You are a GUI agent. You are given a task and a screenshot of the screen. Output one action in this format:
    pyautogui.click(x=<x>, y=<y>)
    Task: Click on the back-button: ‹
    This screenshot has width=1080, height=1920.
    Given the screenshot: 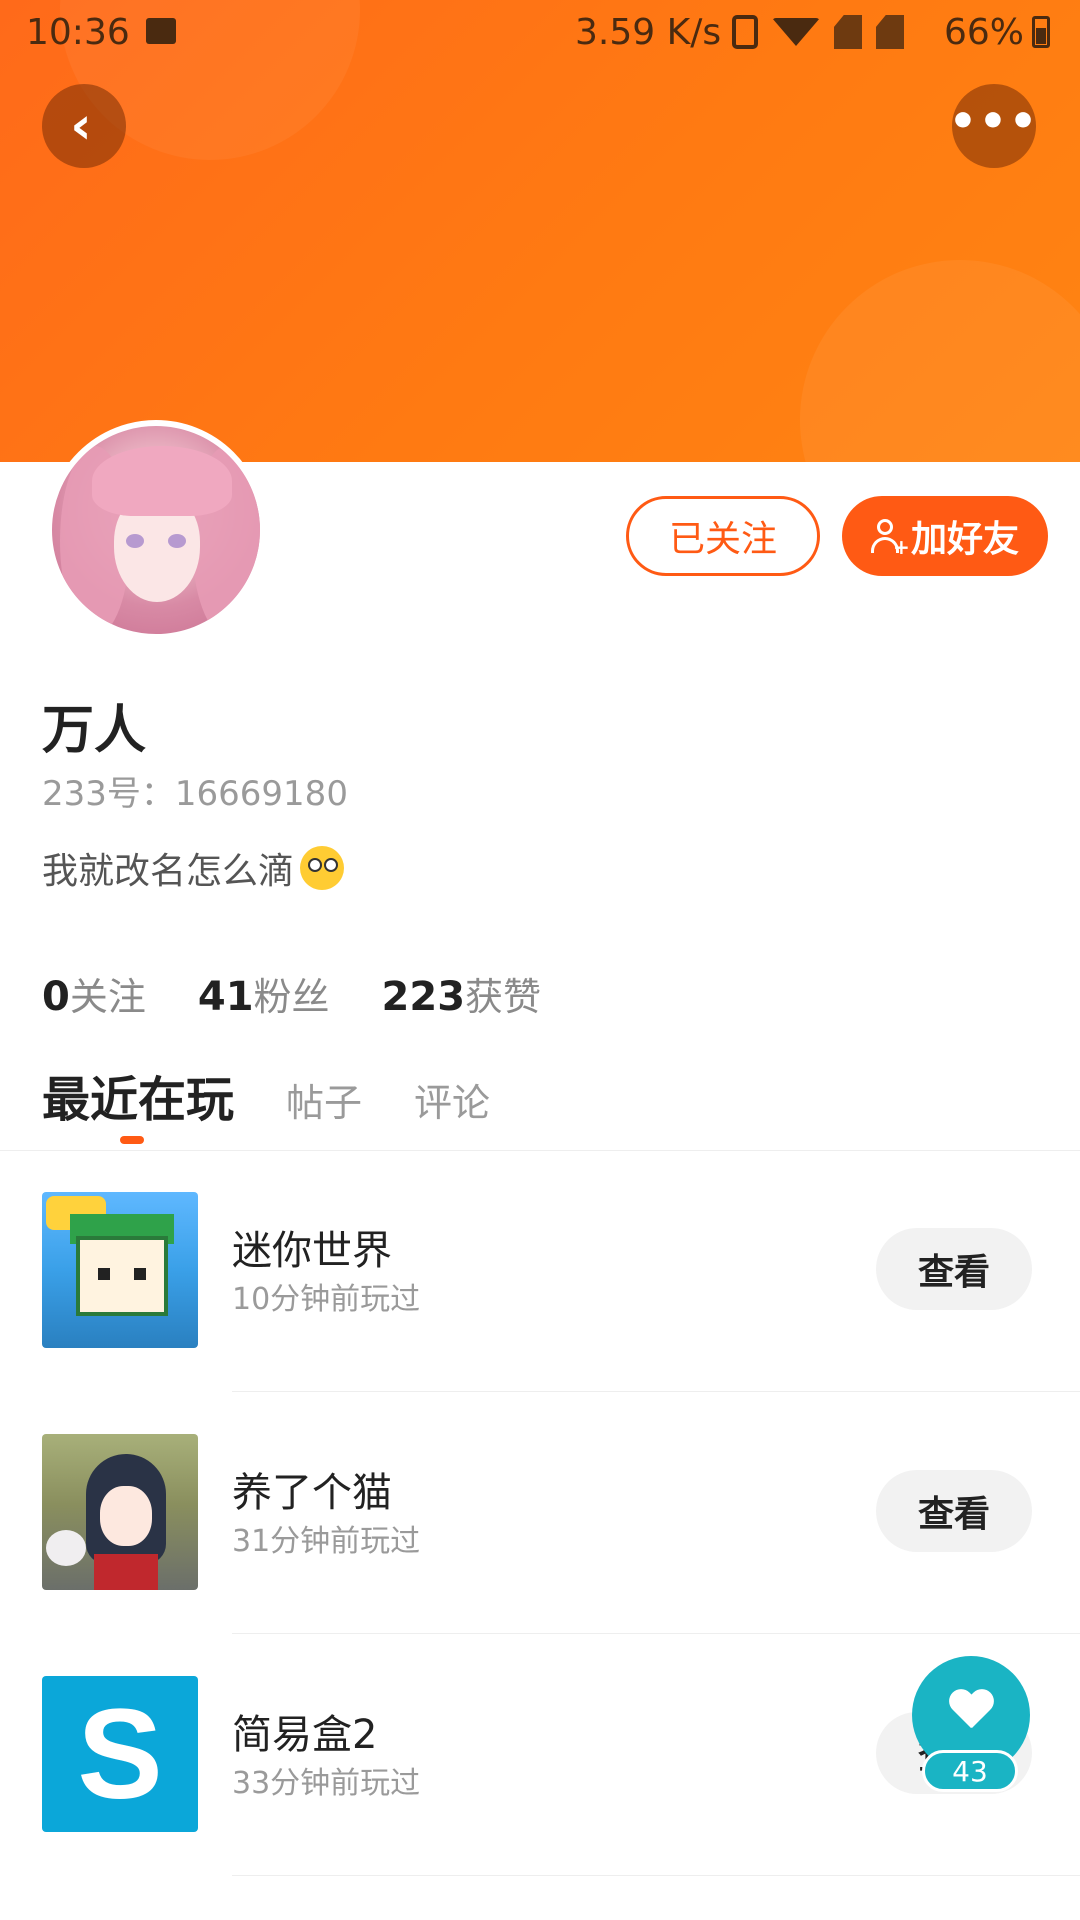 What is the action you would take?
    pyautogui.click(x=84, y=126)
    